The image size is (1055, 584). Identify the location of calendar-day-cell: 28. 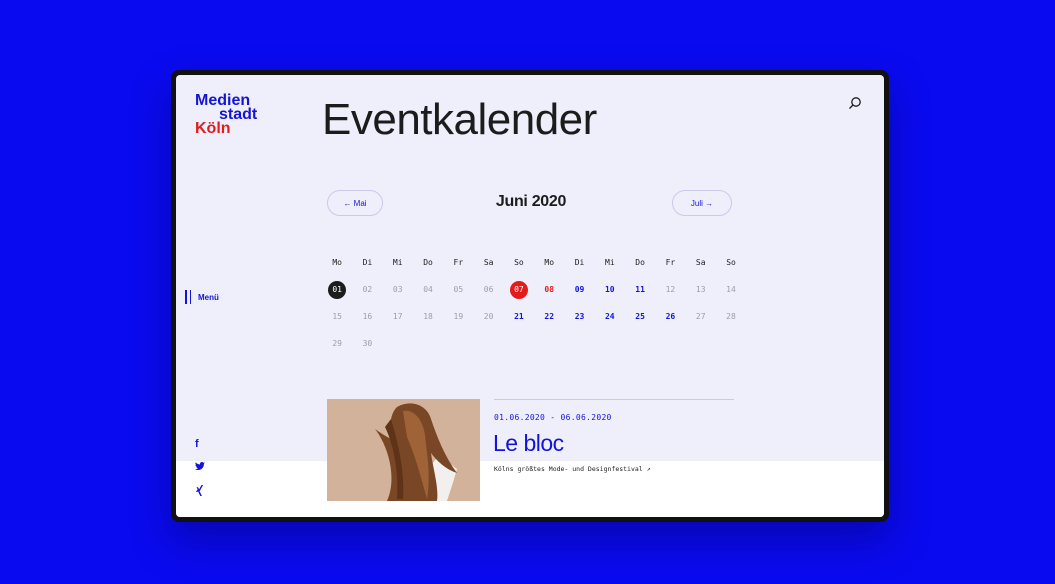
(731, 317).